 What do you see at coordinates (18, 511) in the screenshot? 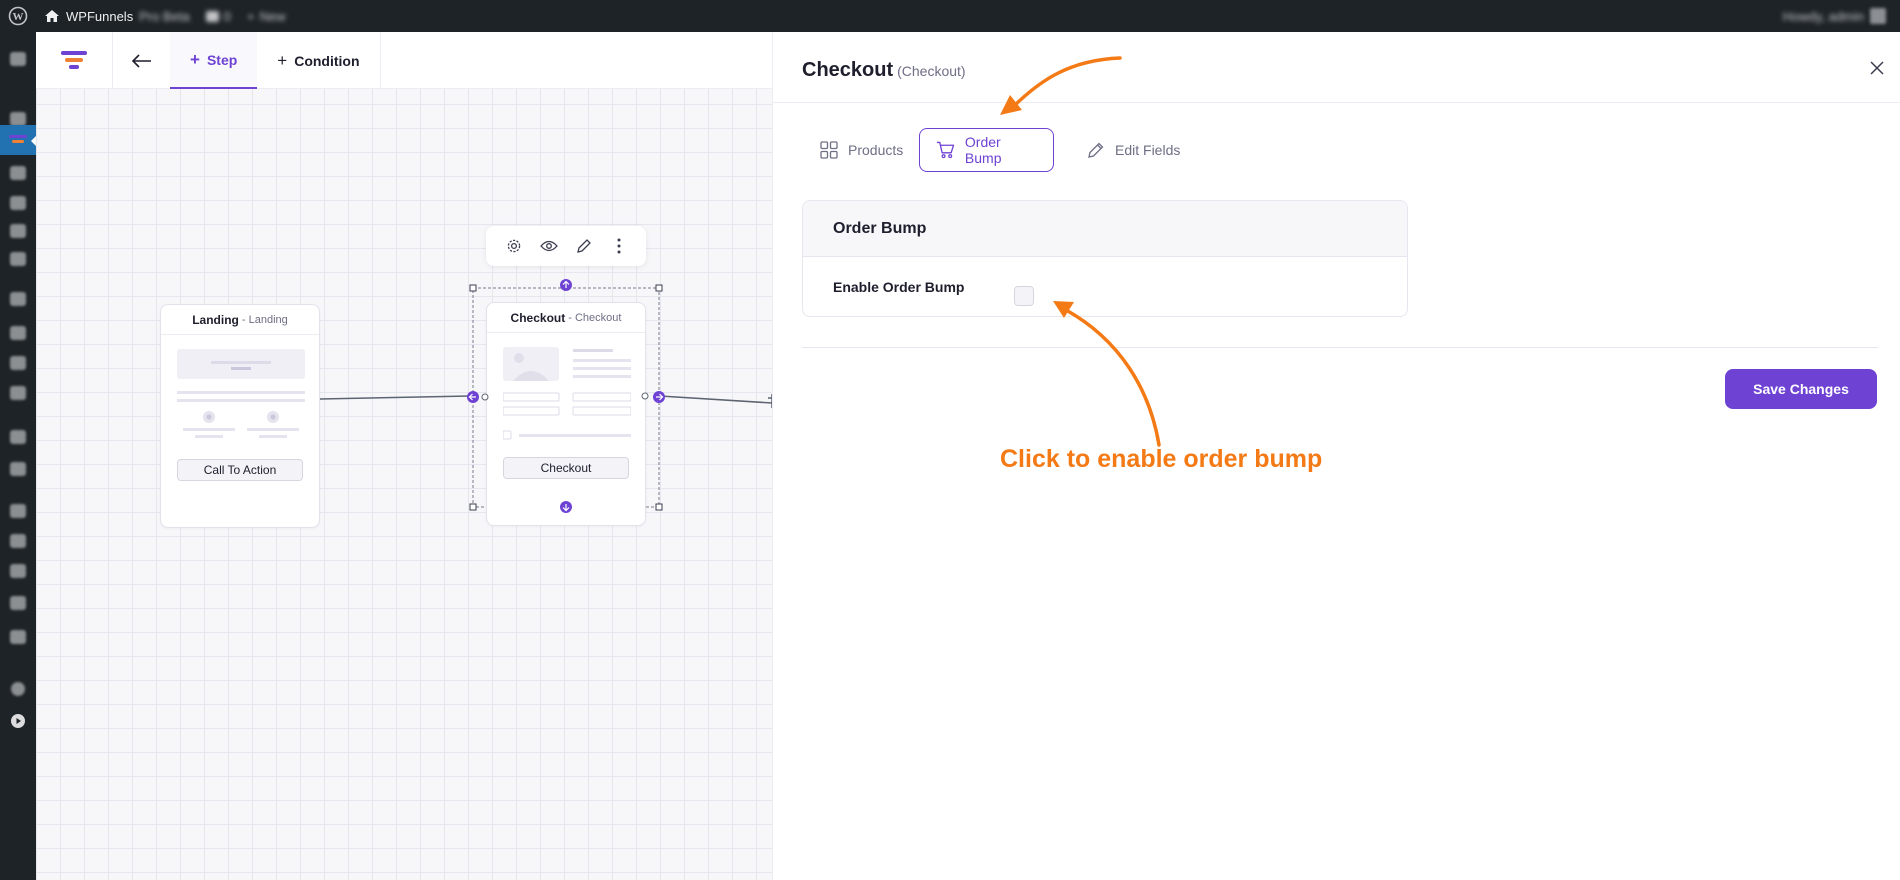
I see `plugins-icon` at bounding box center [18, 511].